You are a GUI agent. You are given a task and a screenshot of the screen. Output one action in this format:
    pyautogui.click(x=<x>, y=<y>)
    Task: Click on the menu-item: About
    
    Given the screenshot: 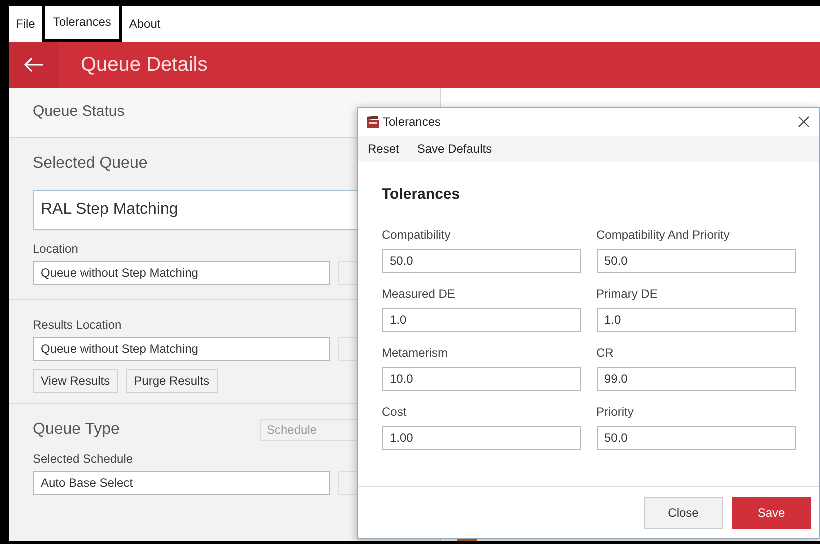 What is the action you would take?
    pyautogui.click(x=145, y=24)
    